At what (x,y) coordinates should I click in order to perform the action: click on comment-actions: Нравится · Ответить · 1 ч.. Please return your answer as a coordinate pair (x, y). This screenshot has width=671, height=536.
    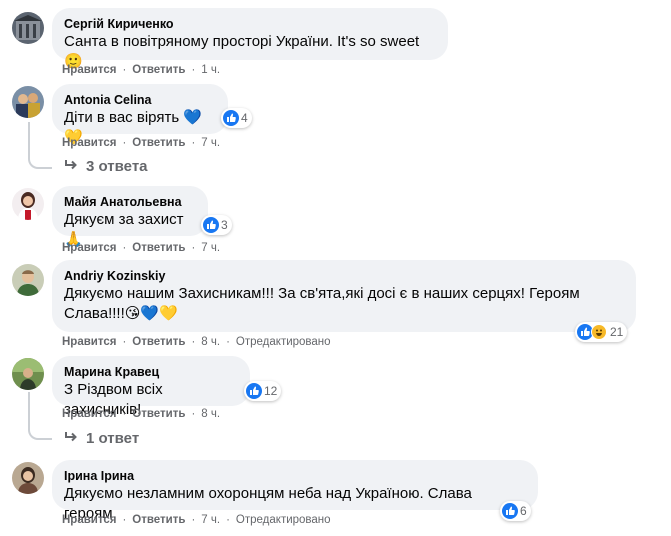
    Looking at the image, I should click on (141, 70).